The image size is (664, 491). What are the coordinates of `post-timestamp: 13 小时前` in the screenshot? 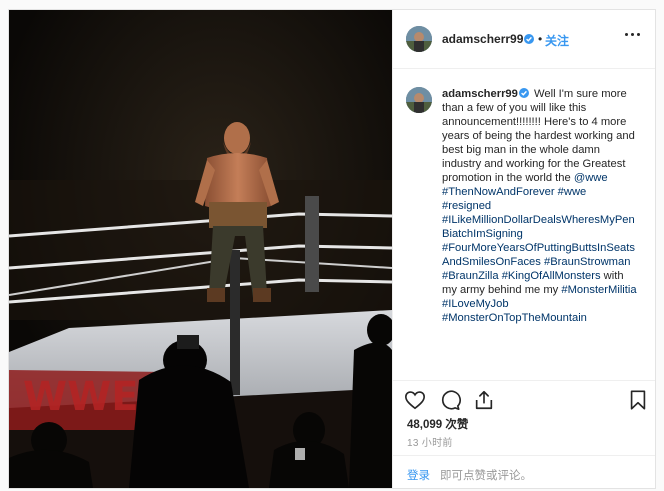 It's located at (430, 441).